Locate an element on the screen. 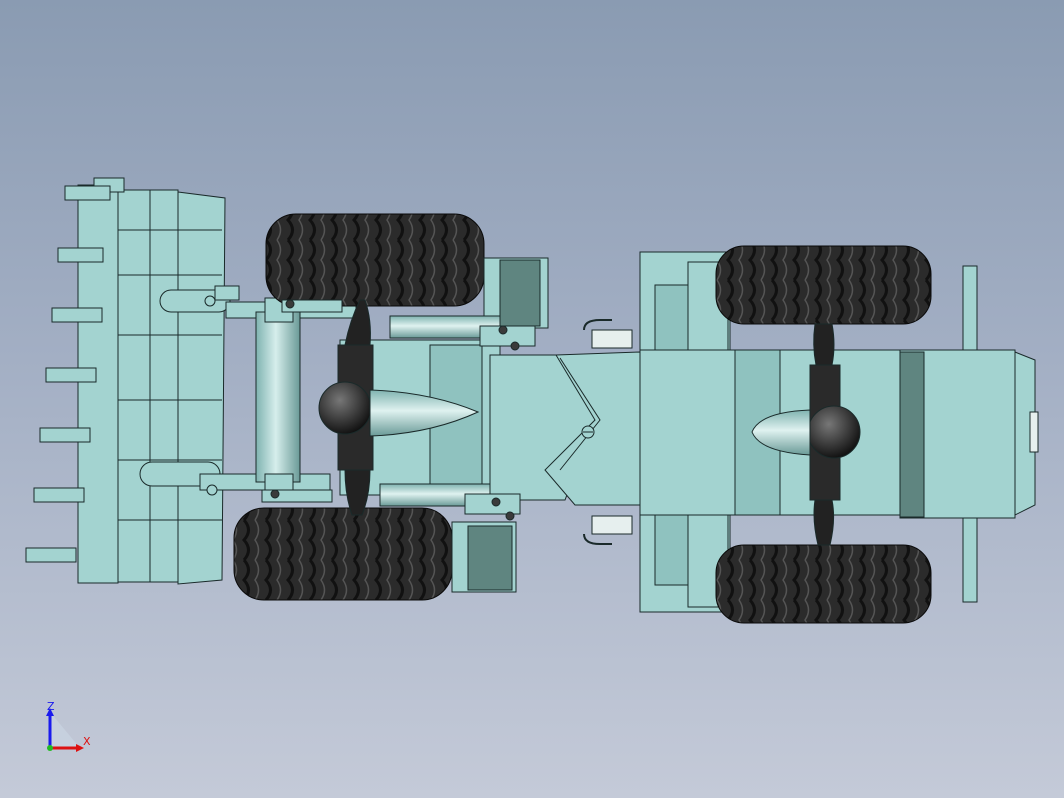  front-fender-lower is located at coordinates (484, 557).